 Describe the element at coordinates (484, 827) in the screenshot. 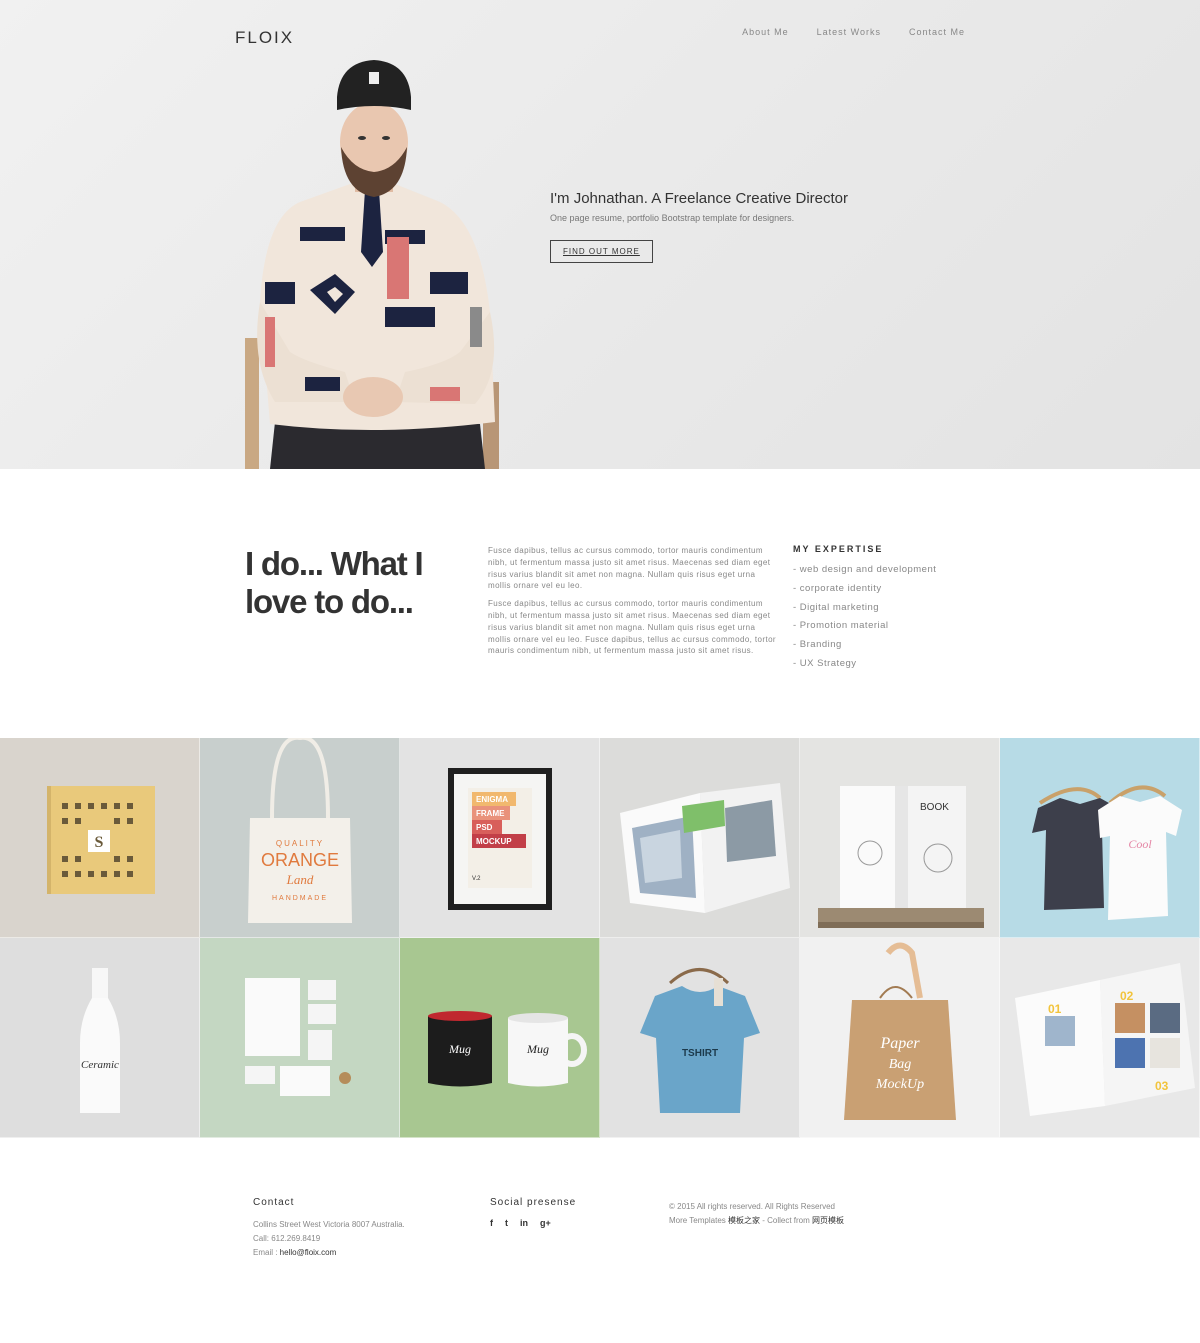

I see `frame-line: PSD` at that location.